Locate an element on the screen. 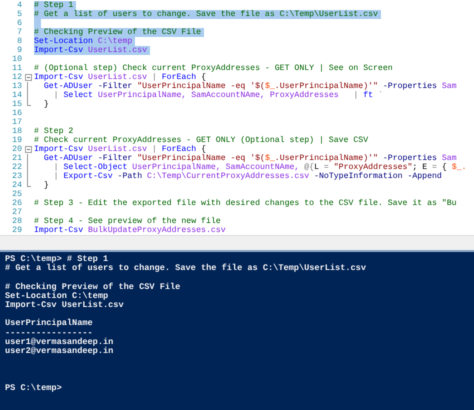 The image size is (474, 410). console-line: PS C:\temp> # Step 1 is located at coordinates (57, 259).